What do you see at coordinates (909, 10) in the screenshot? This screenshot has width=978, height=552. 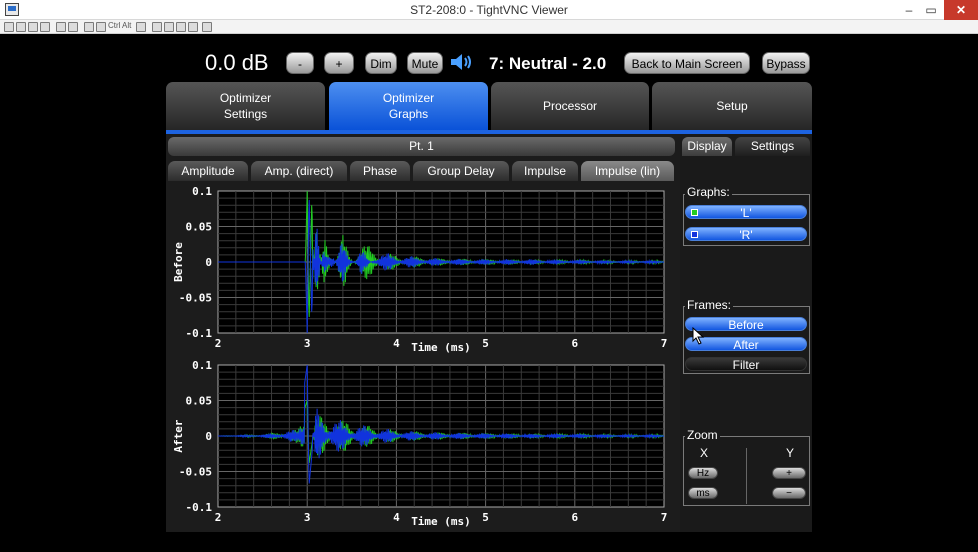 I see `minimize-button: –` at bounding box center [909, 10].